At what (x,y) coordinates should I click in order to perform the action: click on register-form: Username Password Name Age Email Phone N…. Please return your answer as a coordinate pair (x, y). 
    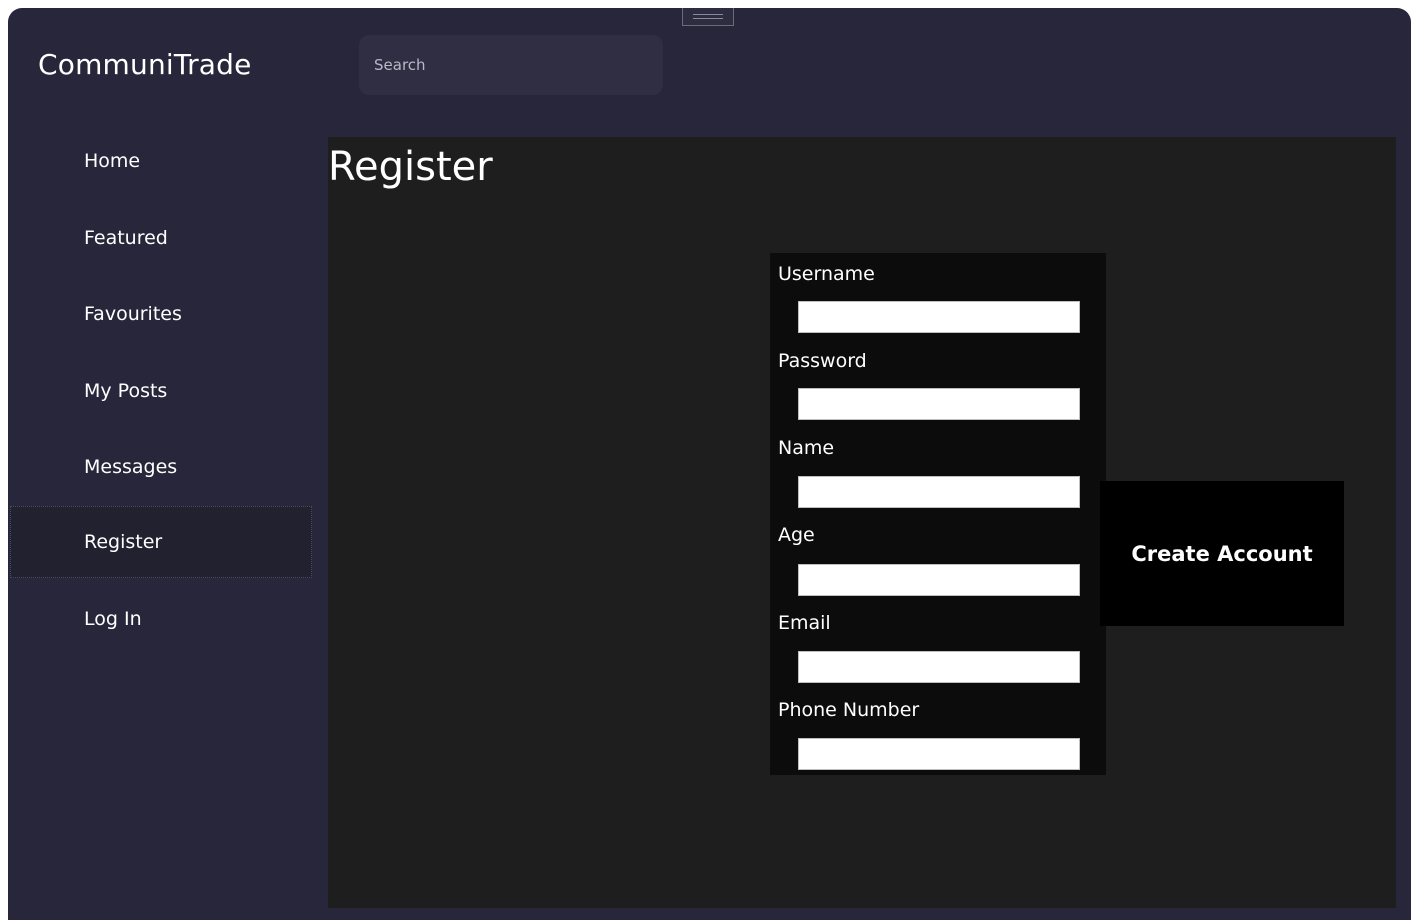
    Looking at the image, I should click on (938, 514).